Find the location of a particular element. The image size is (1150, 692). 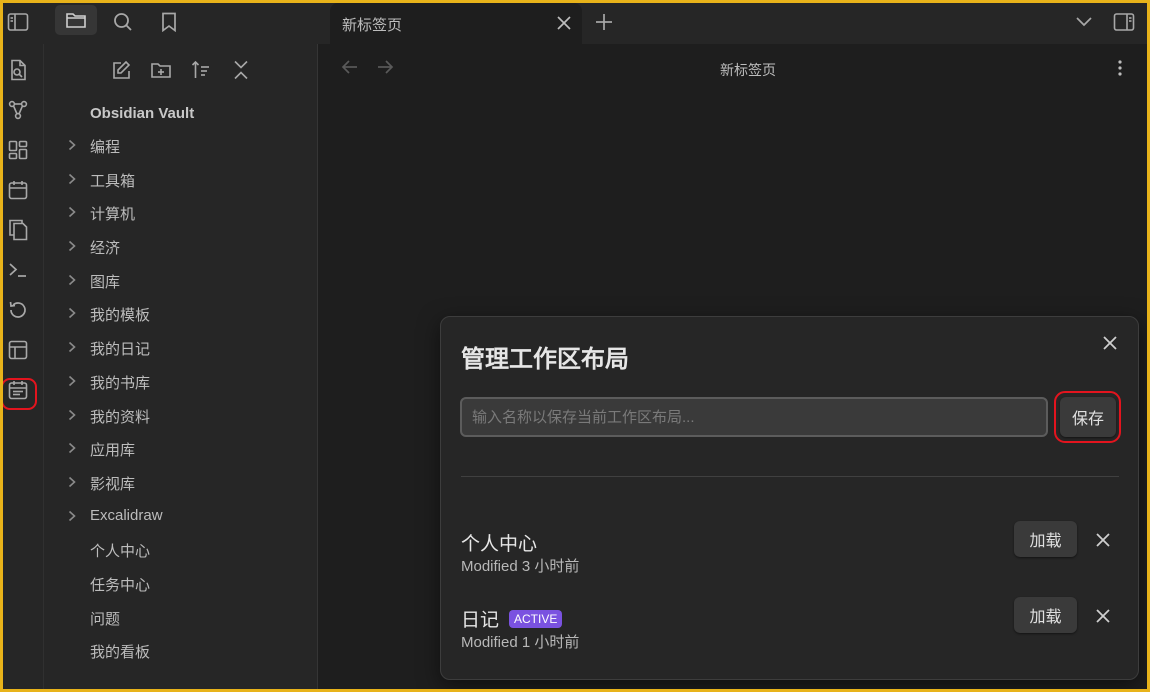

view-title: 新标签页 is located at coordinates (748, 70).